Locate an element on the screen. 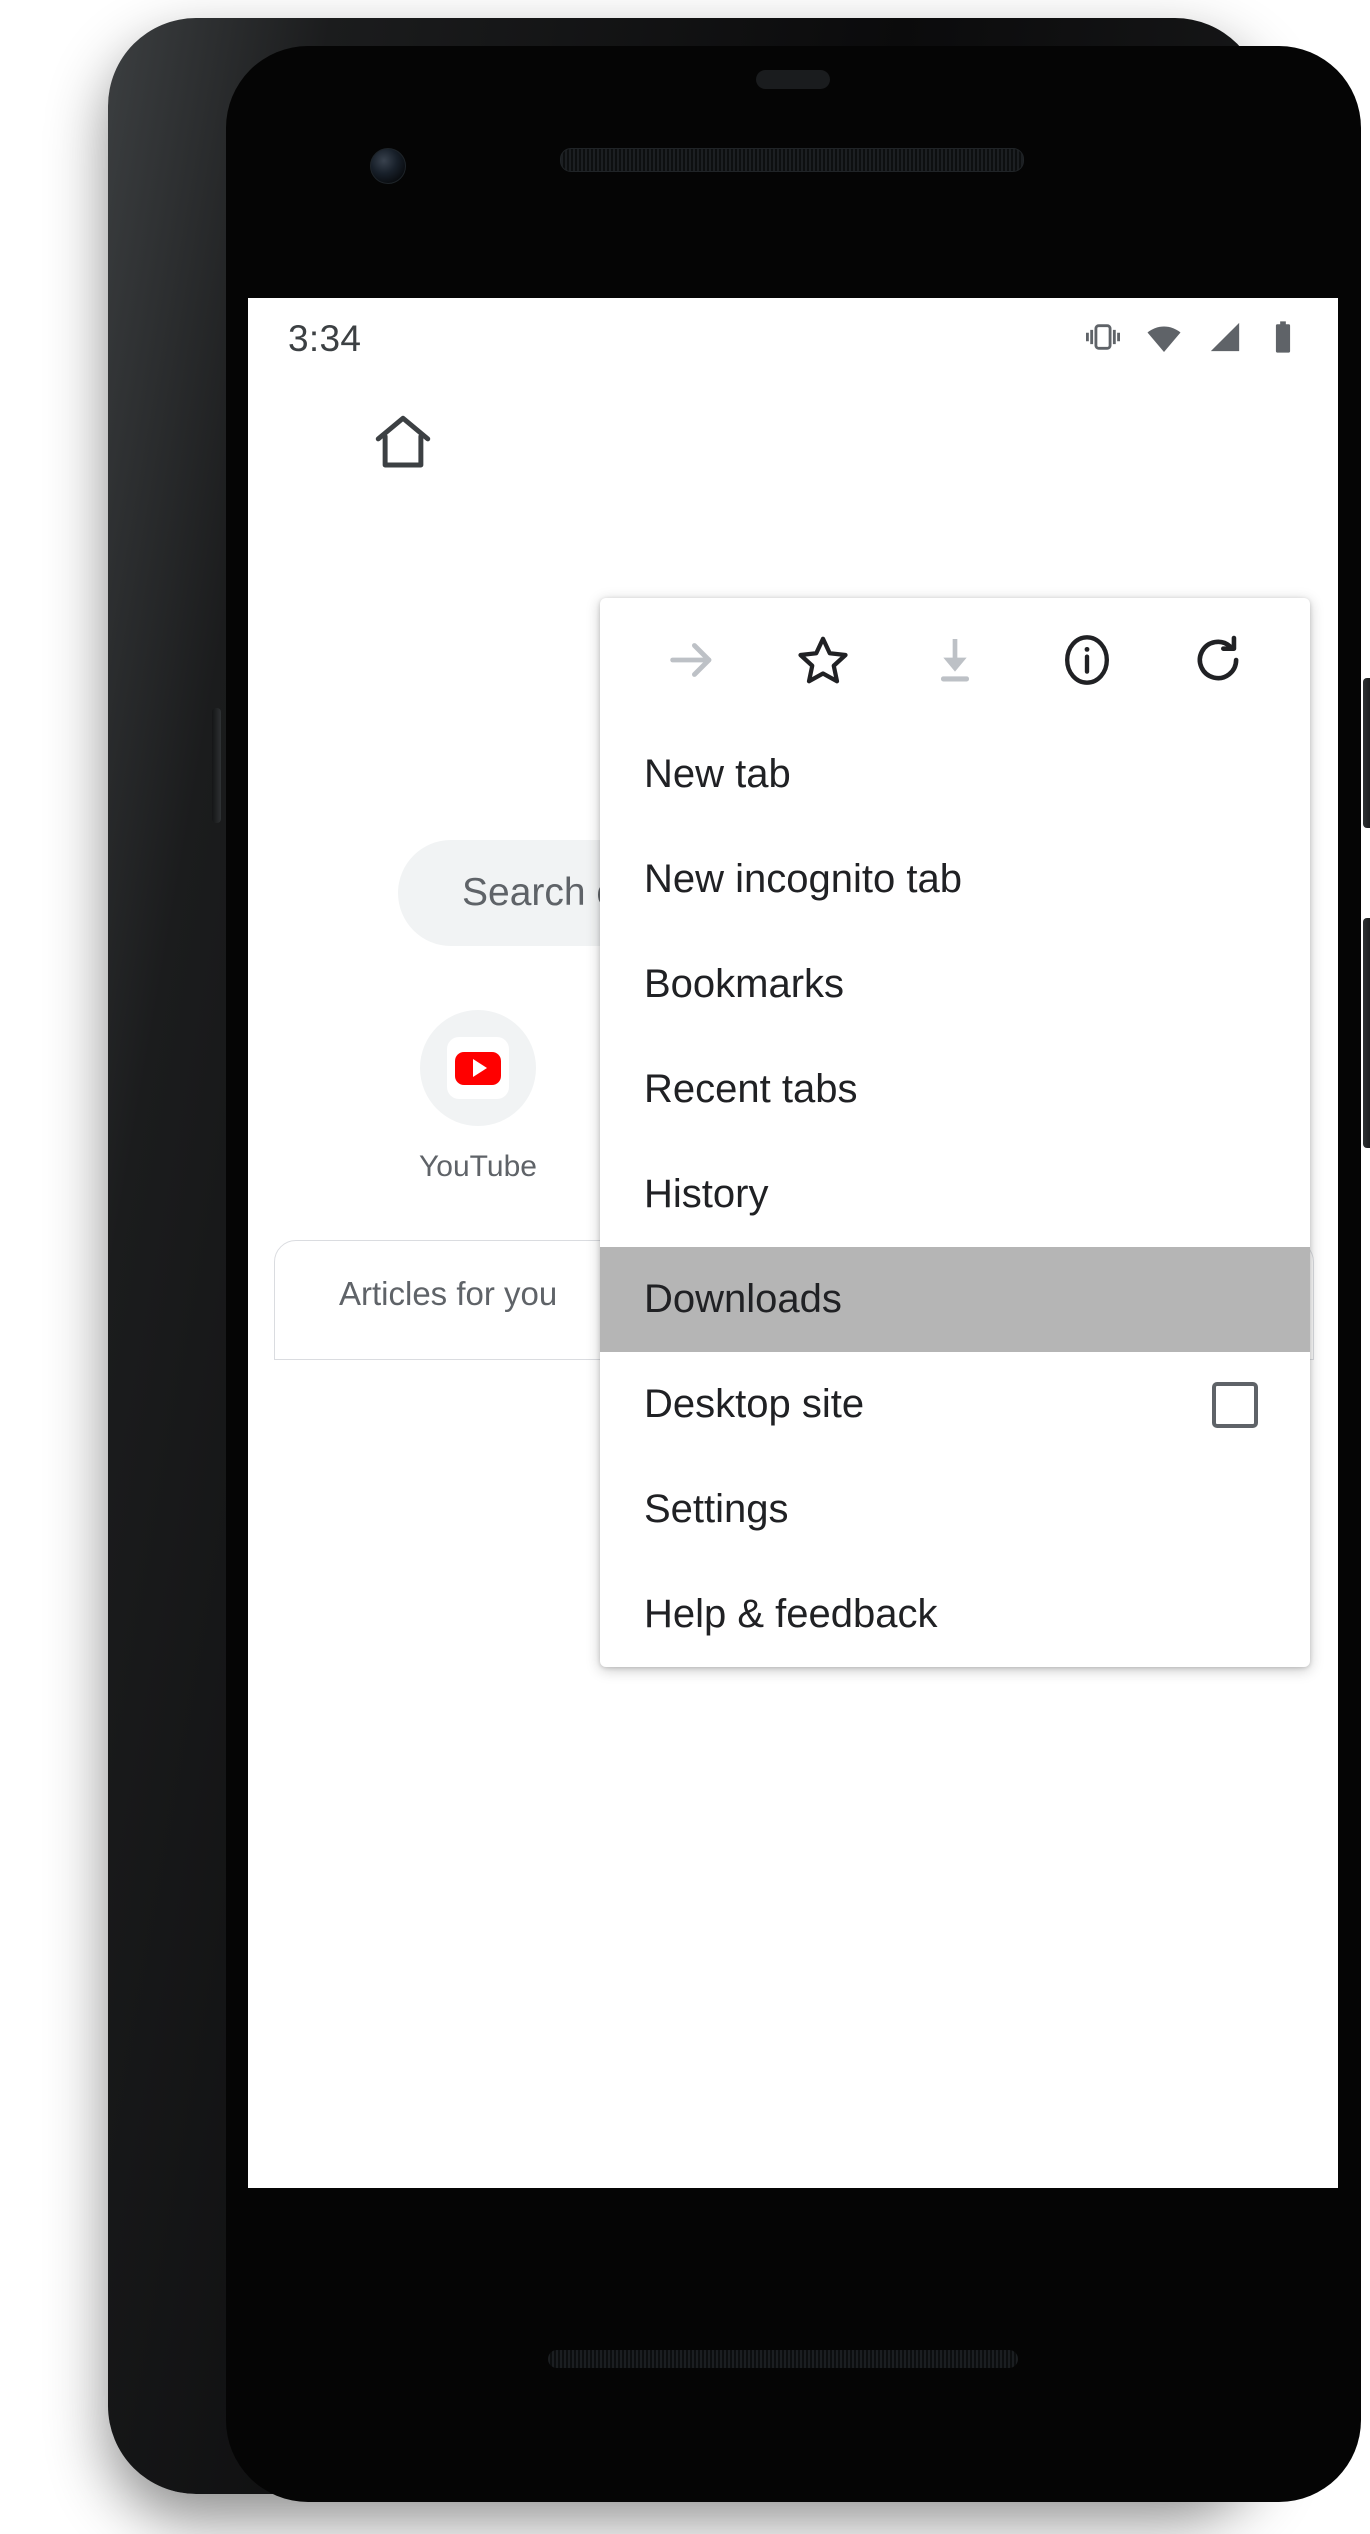 The height and width of the screenshot is (2534, 1370). menu-item-label: New incognito tab is located at coordinates (803, 879).